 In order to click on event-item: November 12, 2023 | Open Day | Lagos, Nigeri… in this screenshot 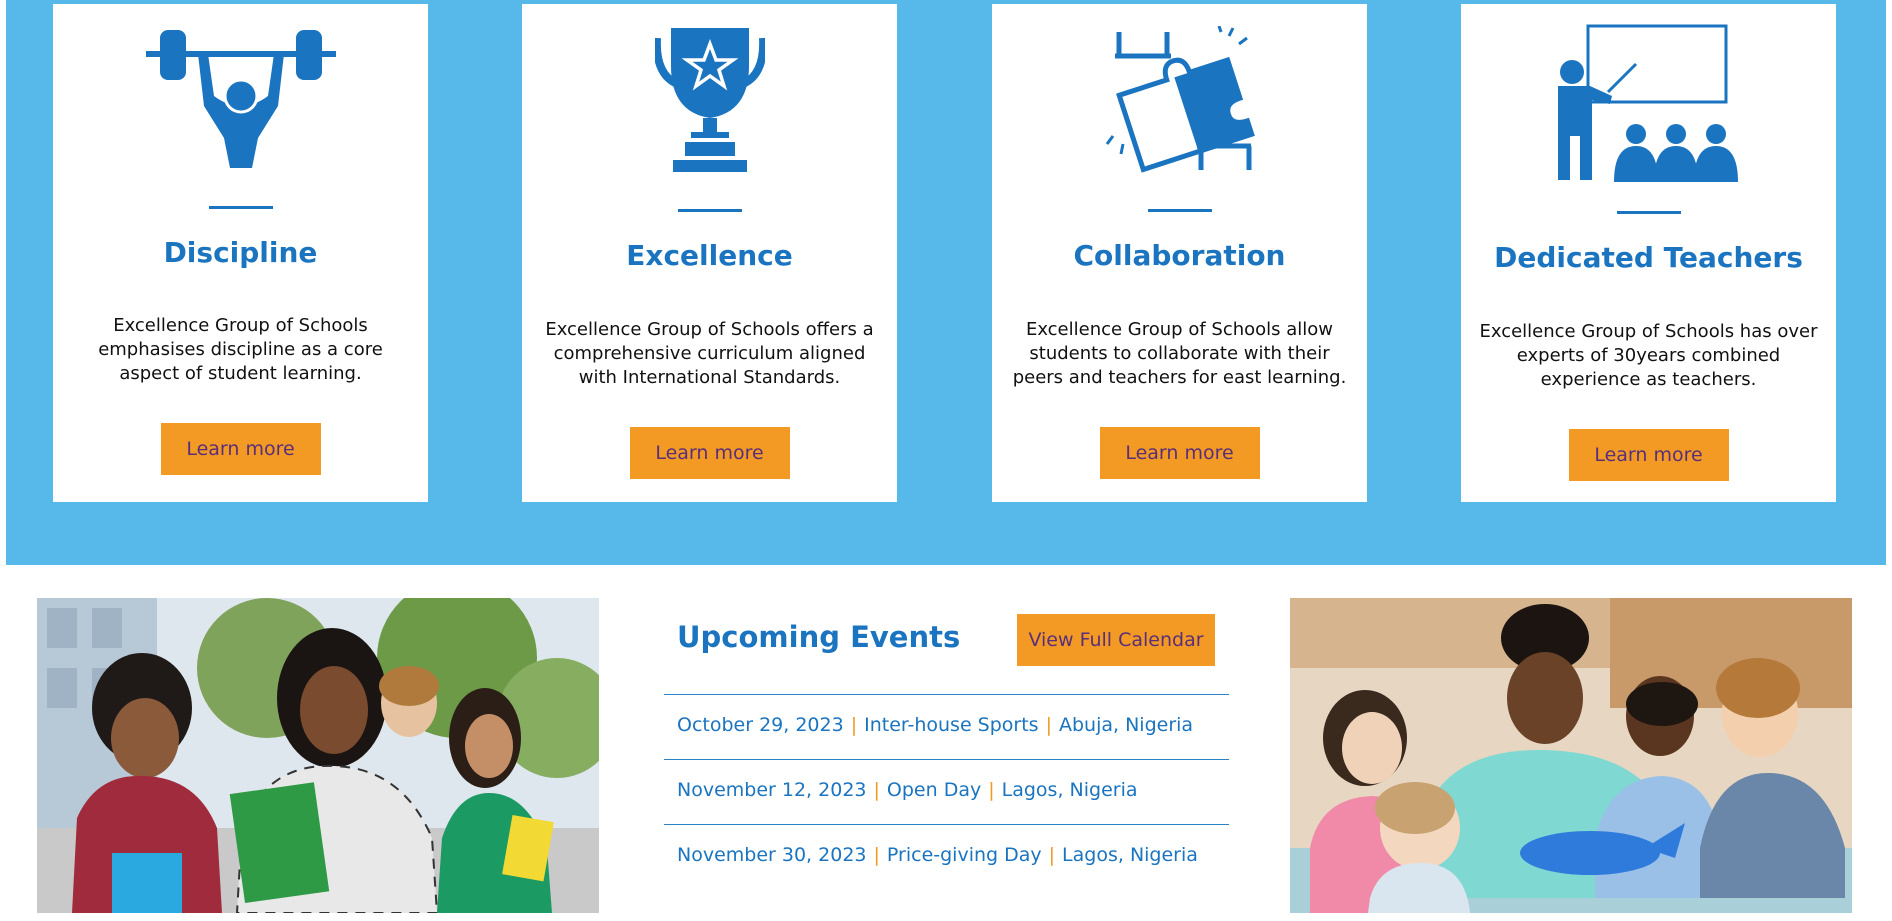, I will do `click(907, 794)`.